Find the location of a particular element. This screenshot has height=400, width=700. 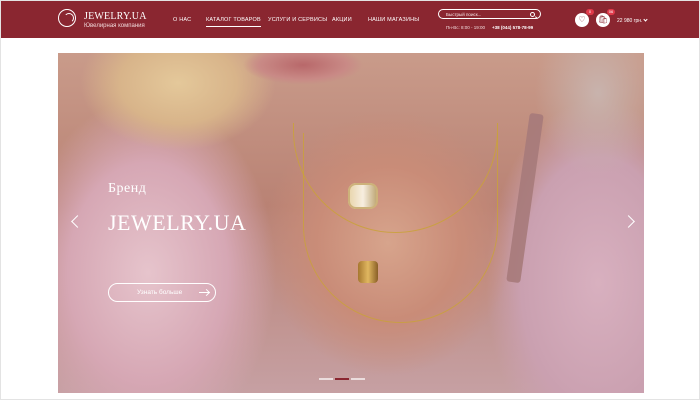

hero-subtitle: Бренд is located at coordinates (127, 188).